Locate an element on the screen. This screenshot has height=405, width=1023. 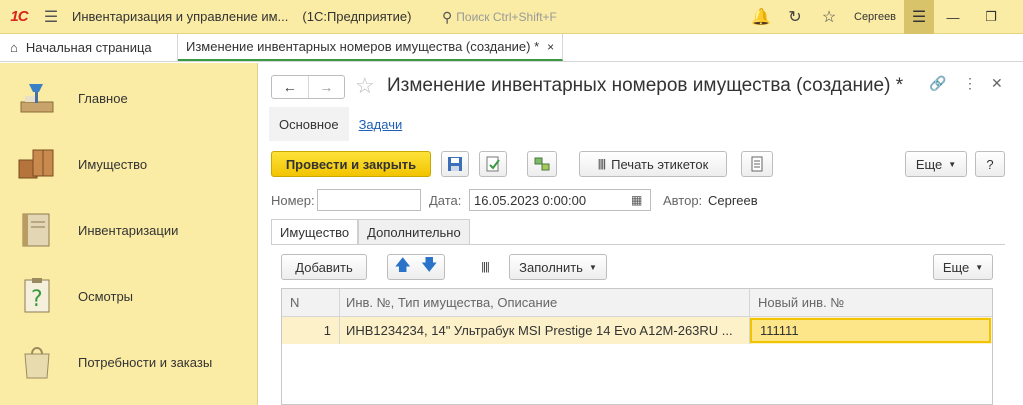
dropdown-arrow-icon: ▼ is located at coordinates (952, 164).